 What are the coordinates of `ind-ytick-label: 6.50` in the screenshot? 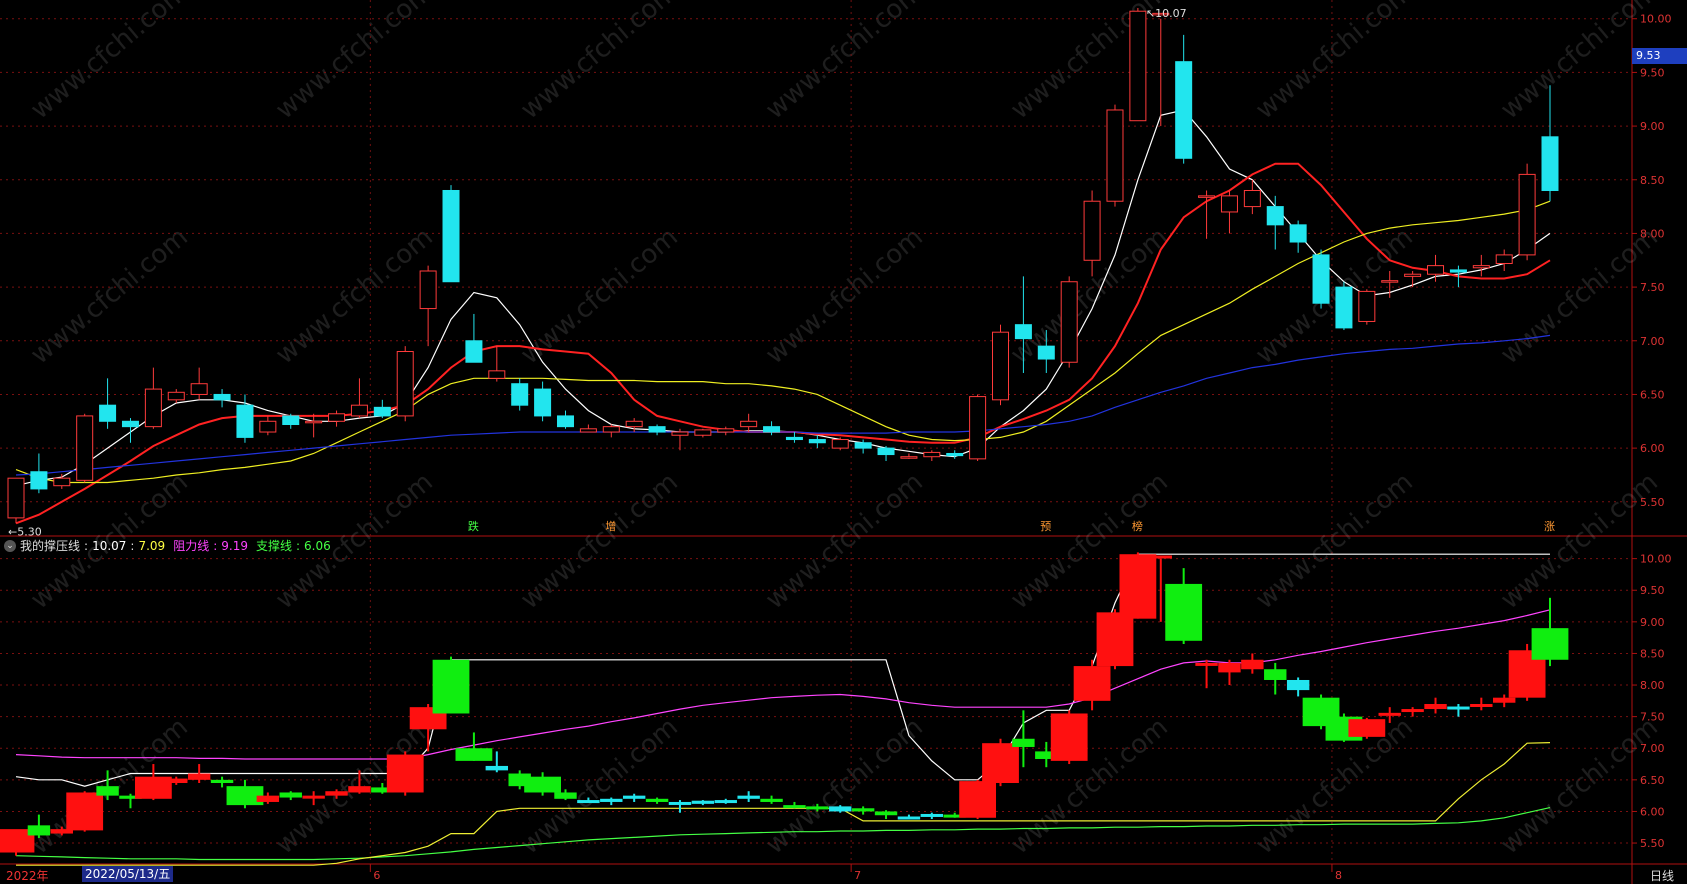 It's located at (1652, 780).